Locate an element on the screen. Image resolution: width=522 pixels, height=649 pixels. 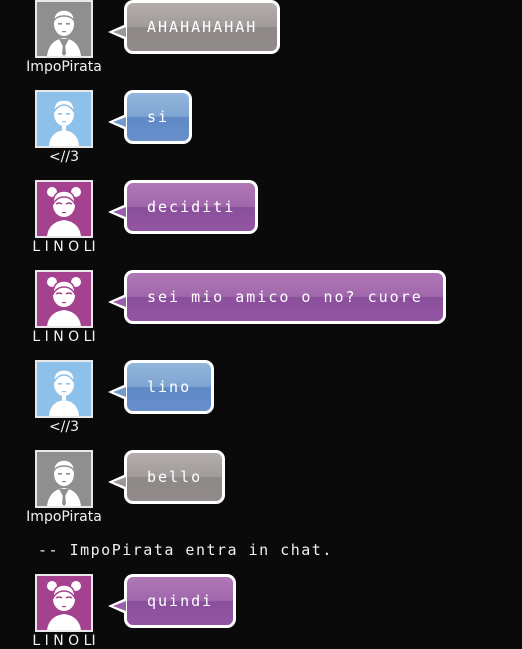
message-bubble: lino is located at coordinates (169, 387).